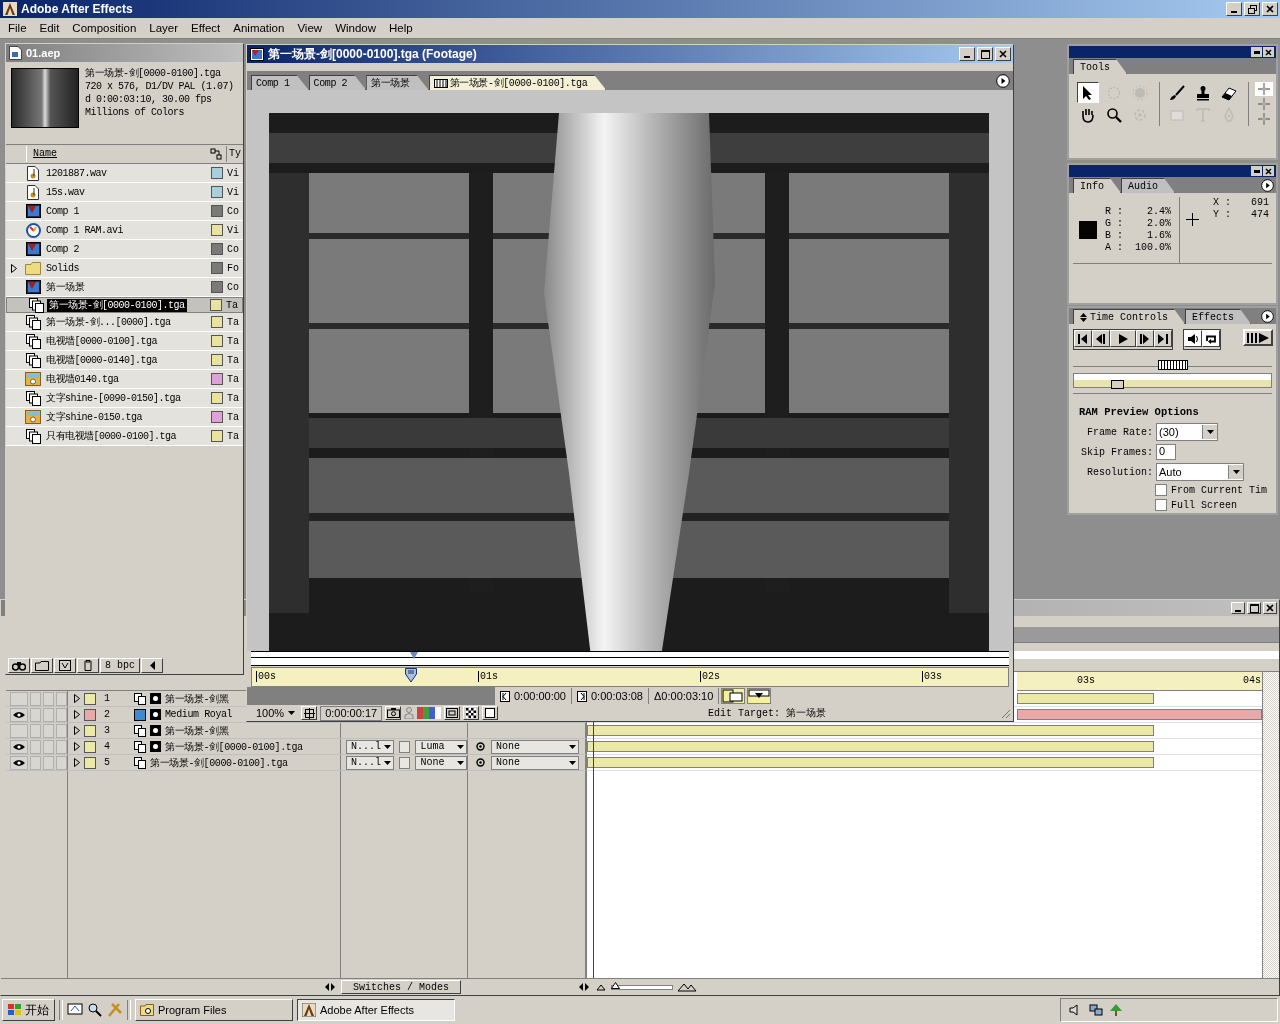  I want to click on menu-item: Edit, so click(49, 28).